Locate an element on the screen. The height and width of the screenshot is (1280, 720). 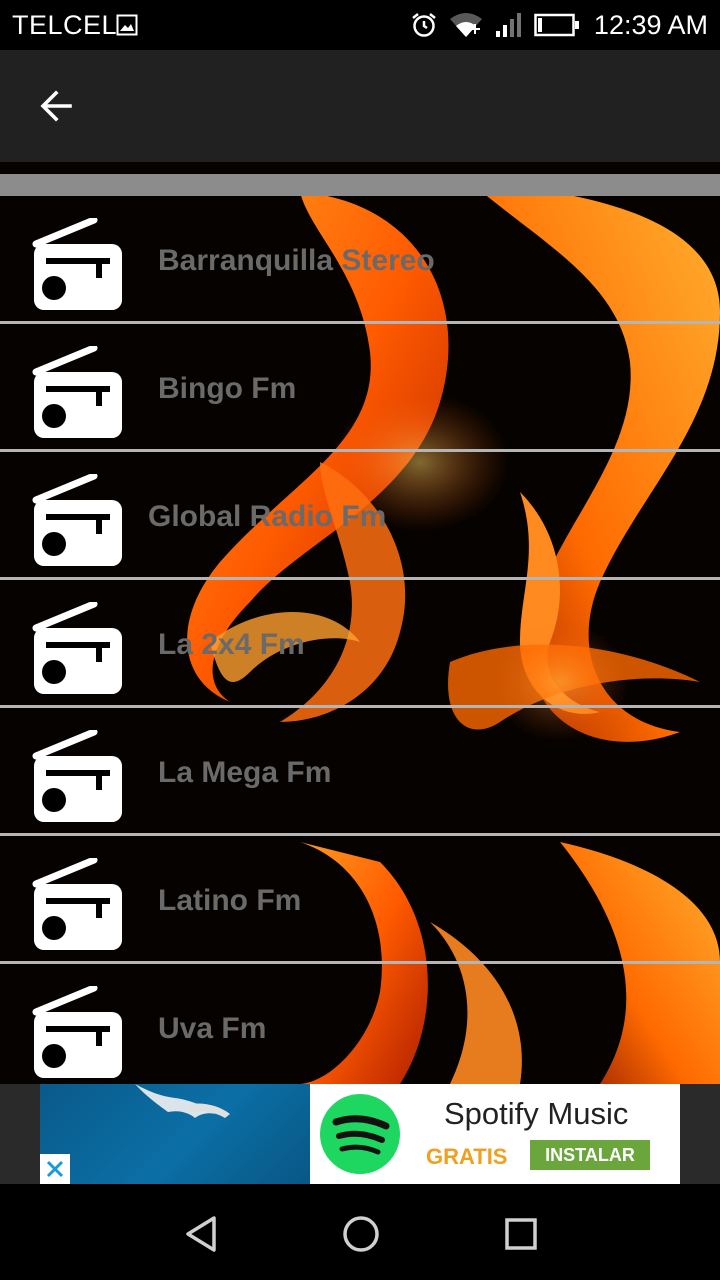
home-circle-icon is located at coordinates (361, 1234).